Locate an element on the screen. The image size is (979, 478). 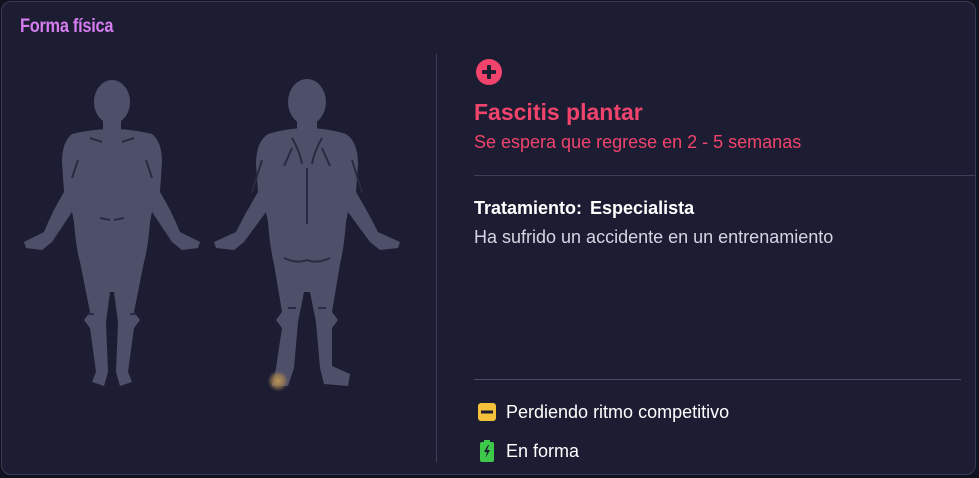
injury-spot-marker is located at coordinates (278, 381).